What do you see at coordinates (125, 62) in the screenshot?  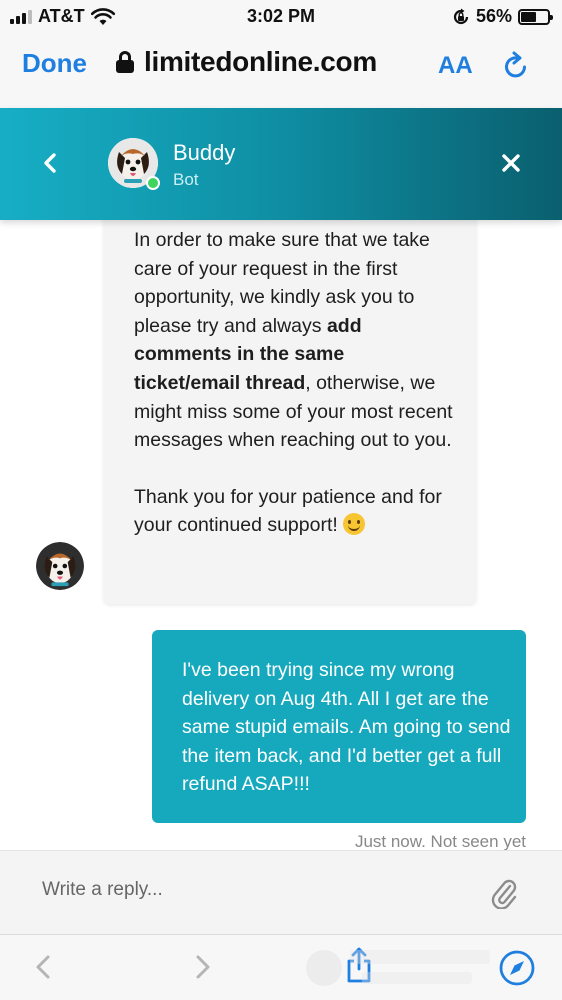 I see `lock-icon` at bounding box center [125, 62].